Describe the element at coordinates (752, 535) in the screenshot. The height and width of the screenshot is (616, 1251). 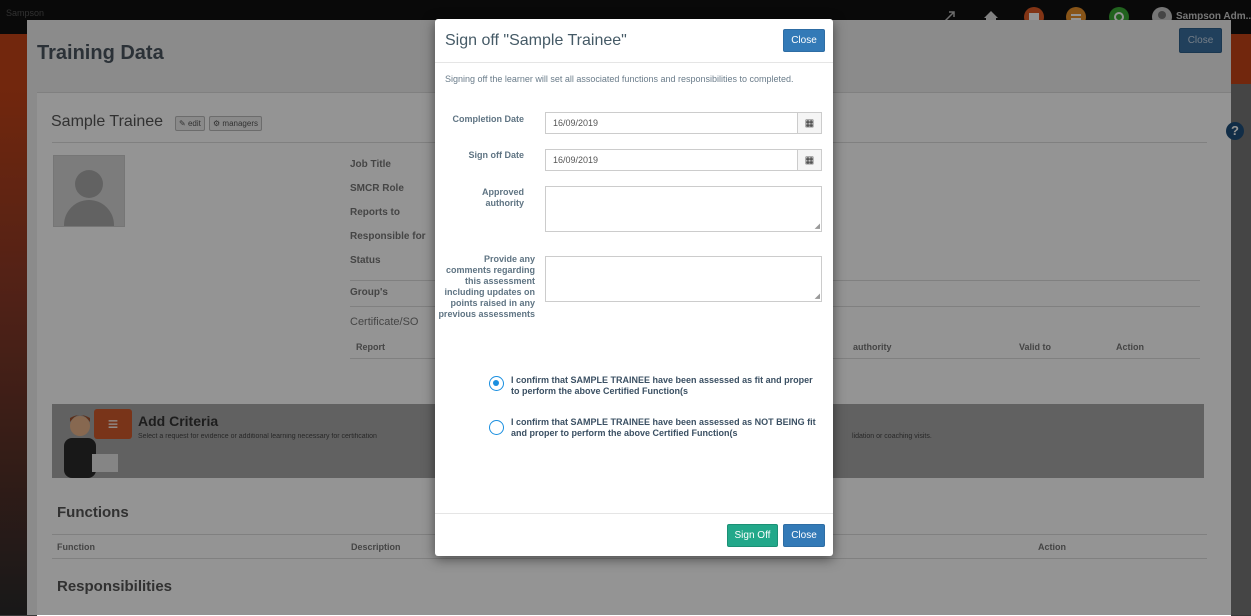
I see `signoff-button: Sign Off` at that location.